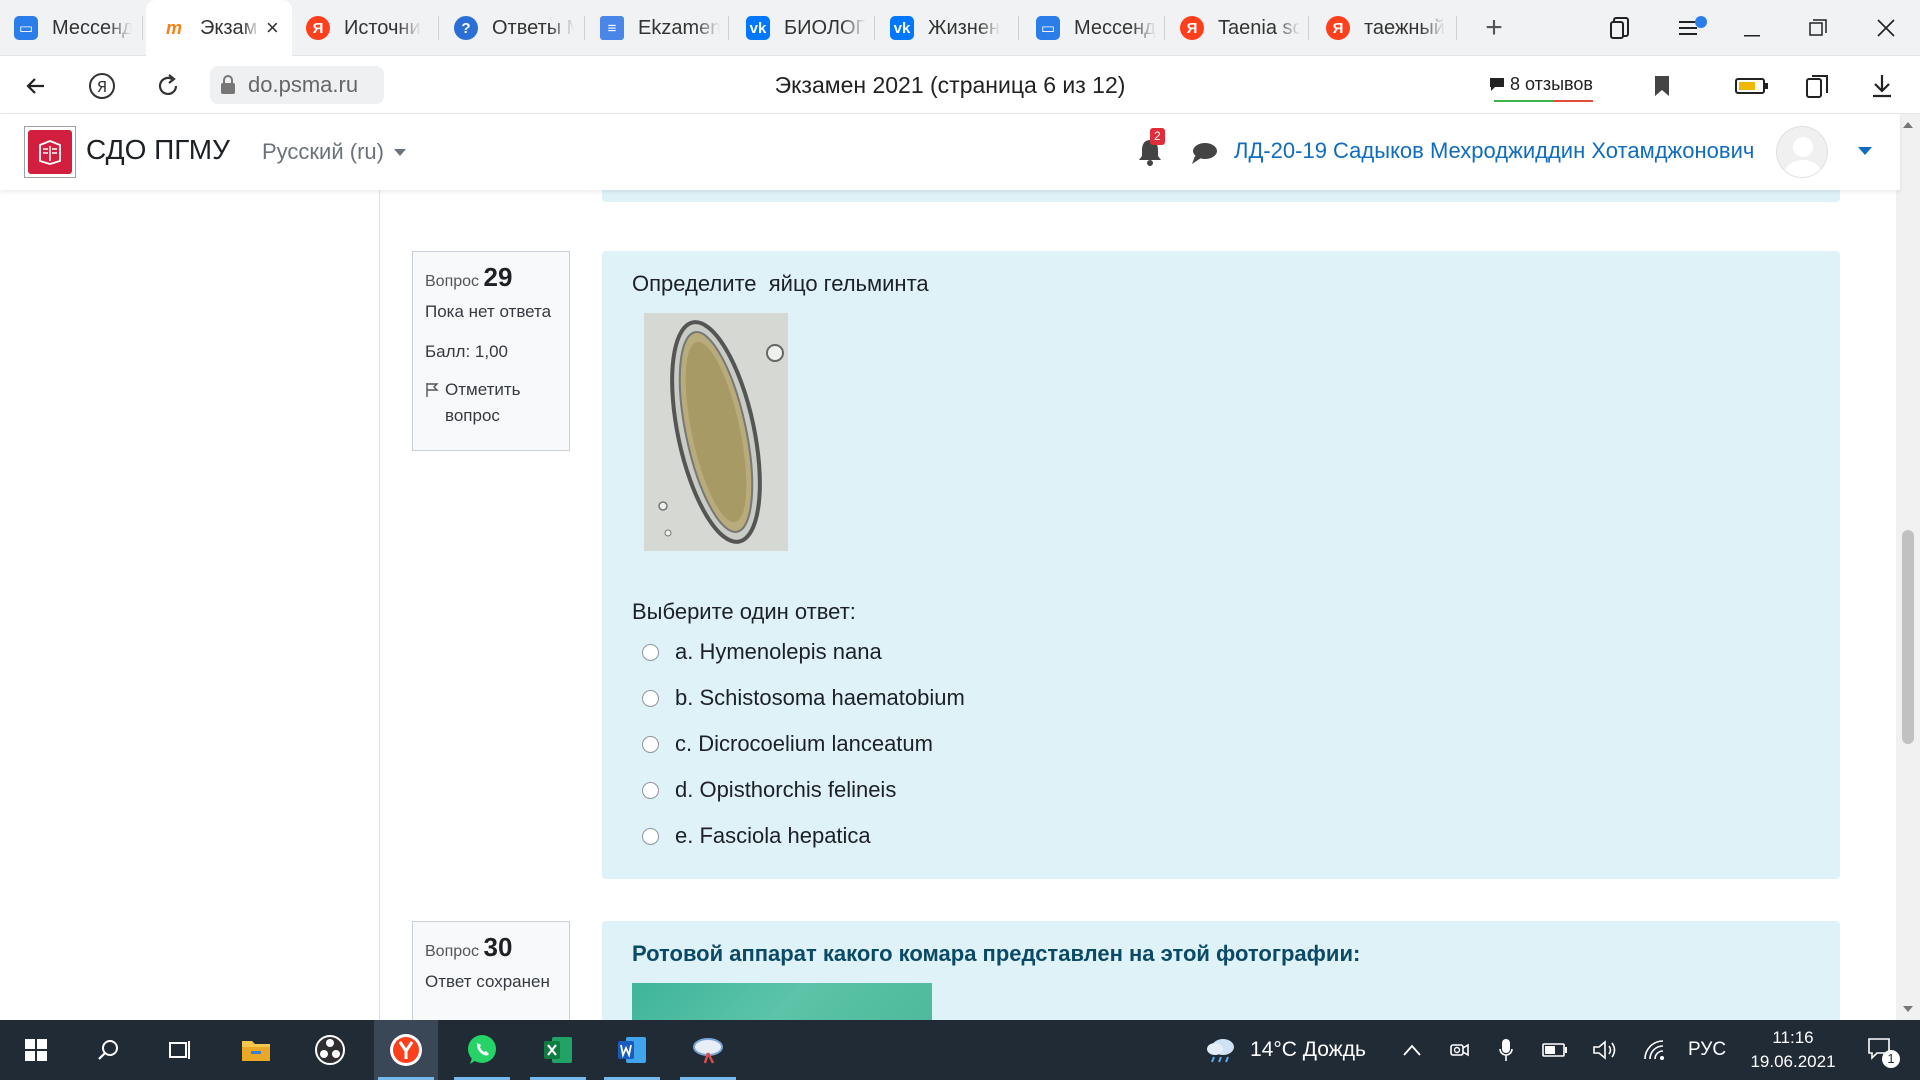  I want to click on collections-icon, so click(1818, 86).